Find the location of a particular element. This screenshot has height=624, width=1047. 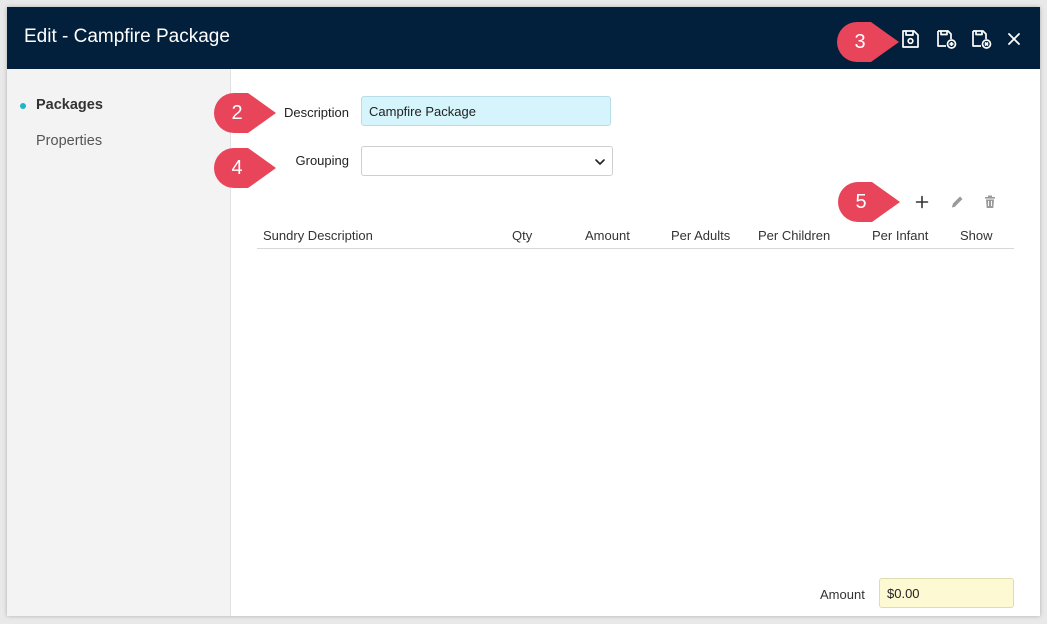

callout-number: 4 is located at coordinates (237, 168).